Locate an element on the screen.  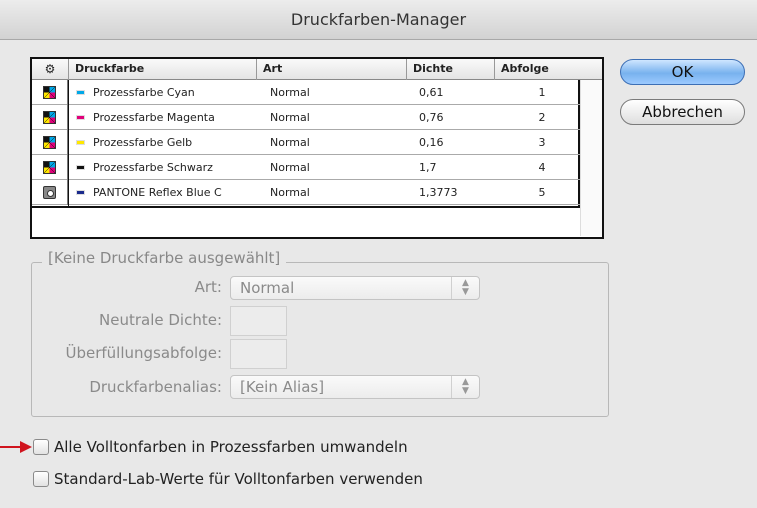
ink-name: Prozessfarbe Schwarz is located at coordinates (153, 167).